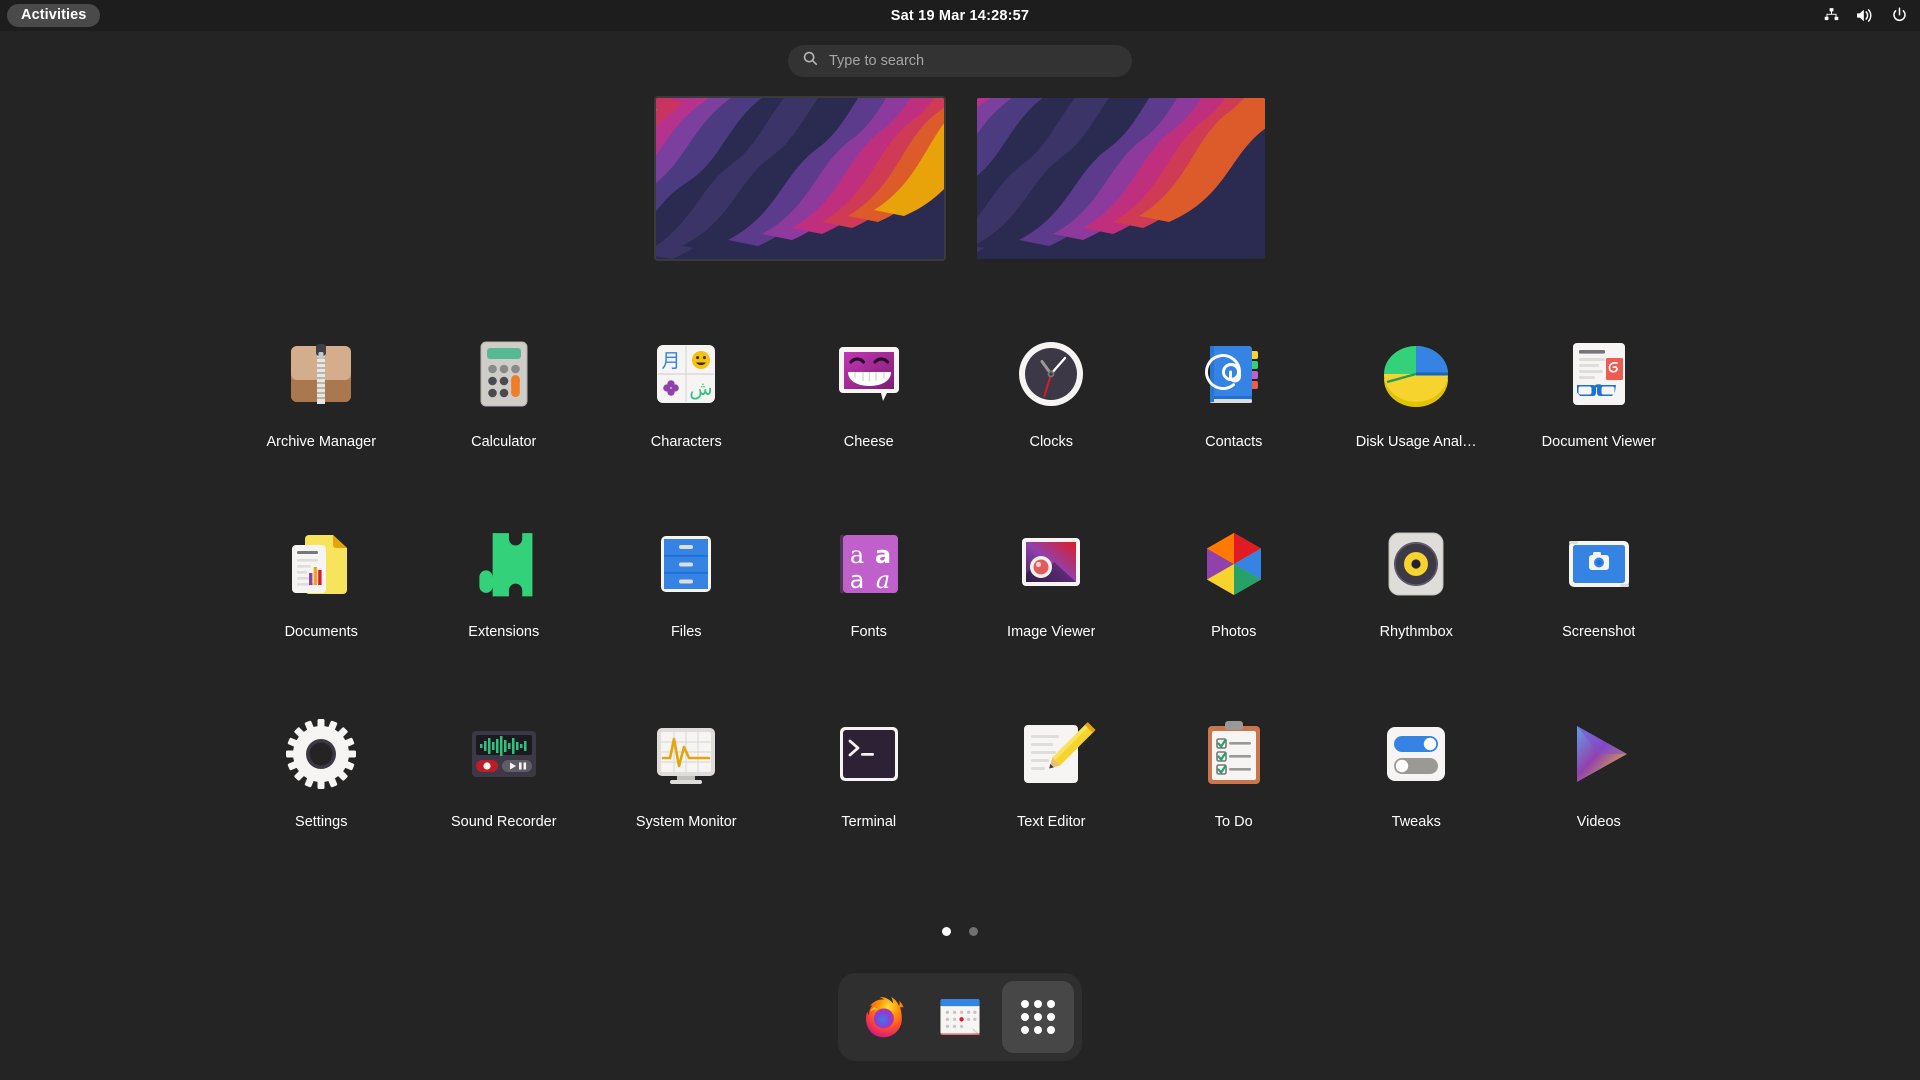 The image size is (1920, 1080). I want to click on app-grid-icon, so click(1038, 1017).